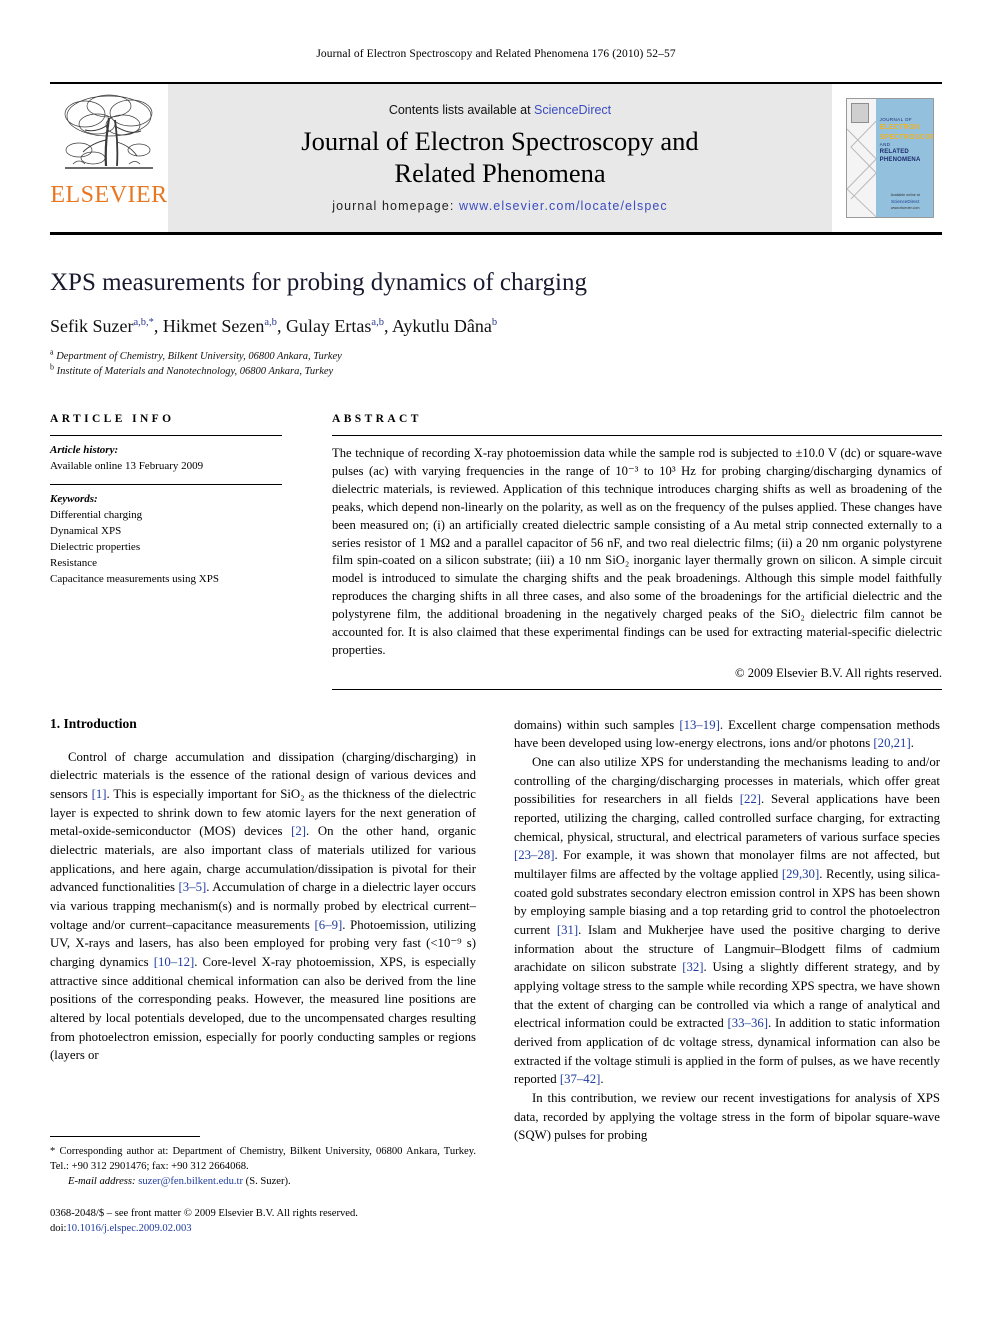 The image size is (992, 1323). Describe the element at coordinates (572, 110) in the screenshot. I see `sciencedirect-link: ScienceDirect` at that location.